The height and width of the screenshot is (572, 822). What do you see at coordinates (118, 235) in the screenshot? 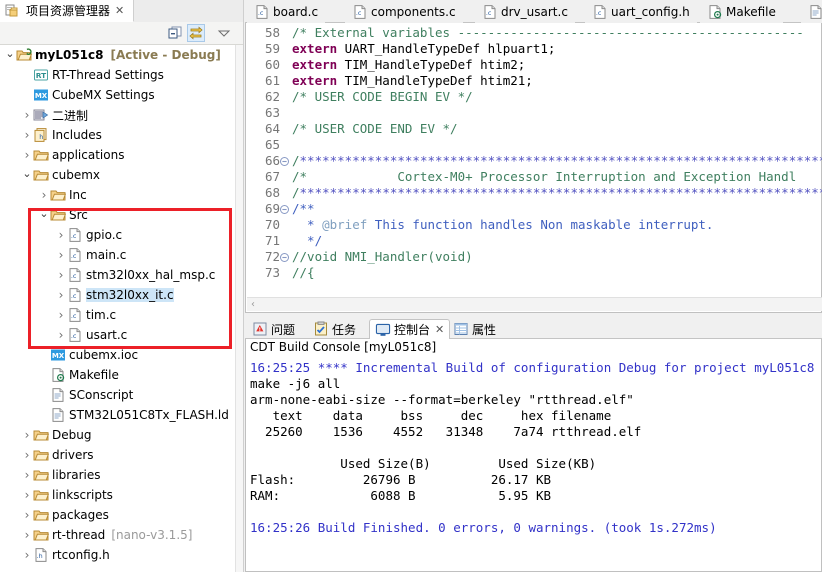
I see `tree-item-gpio-c: › .c gpio.c` at bounding box center [118, 235].